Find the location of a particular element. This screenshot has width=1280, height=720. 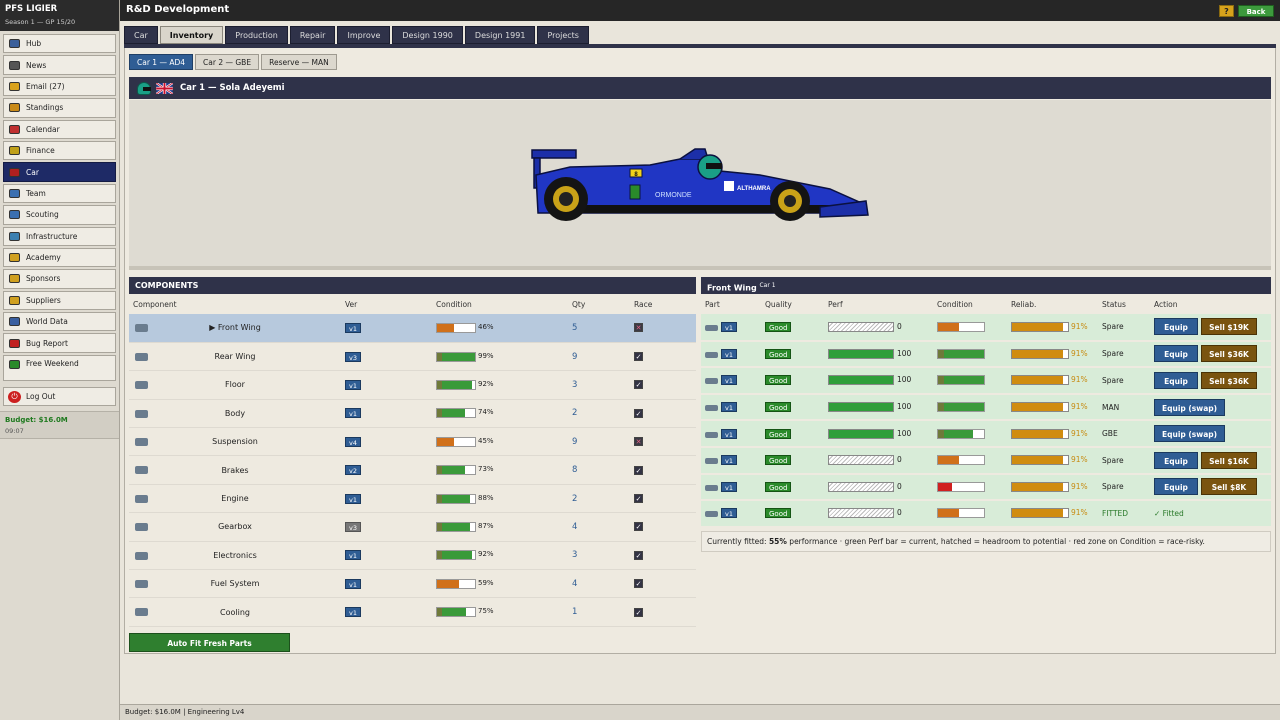

sidebar-item-hub: Hub is located at coordinates (59, 44).